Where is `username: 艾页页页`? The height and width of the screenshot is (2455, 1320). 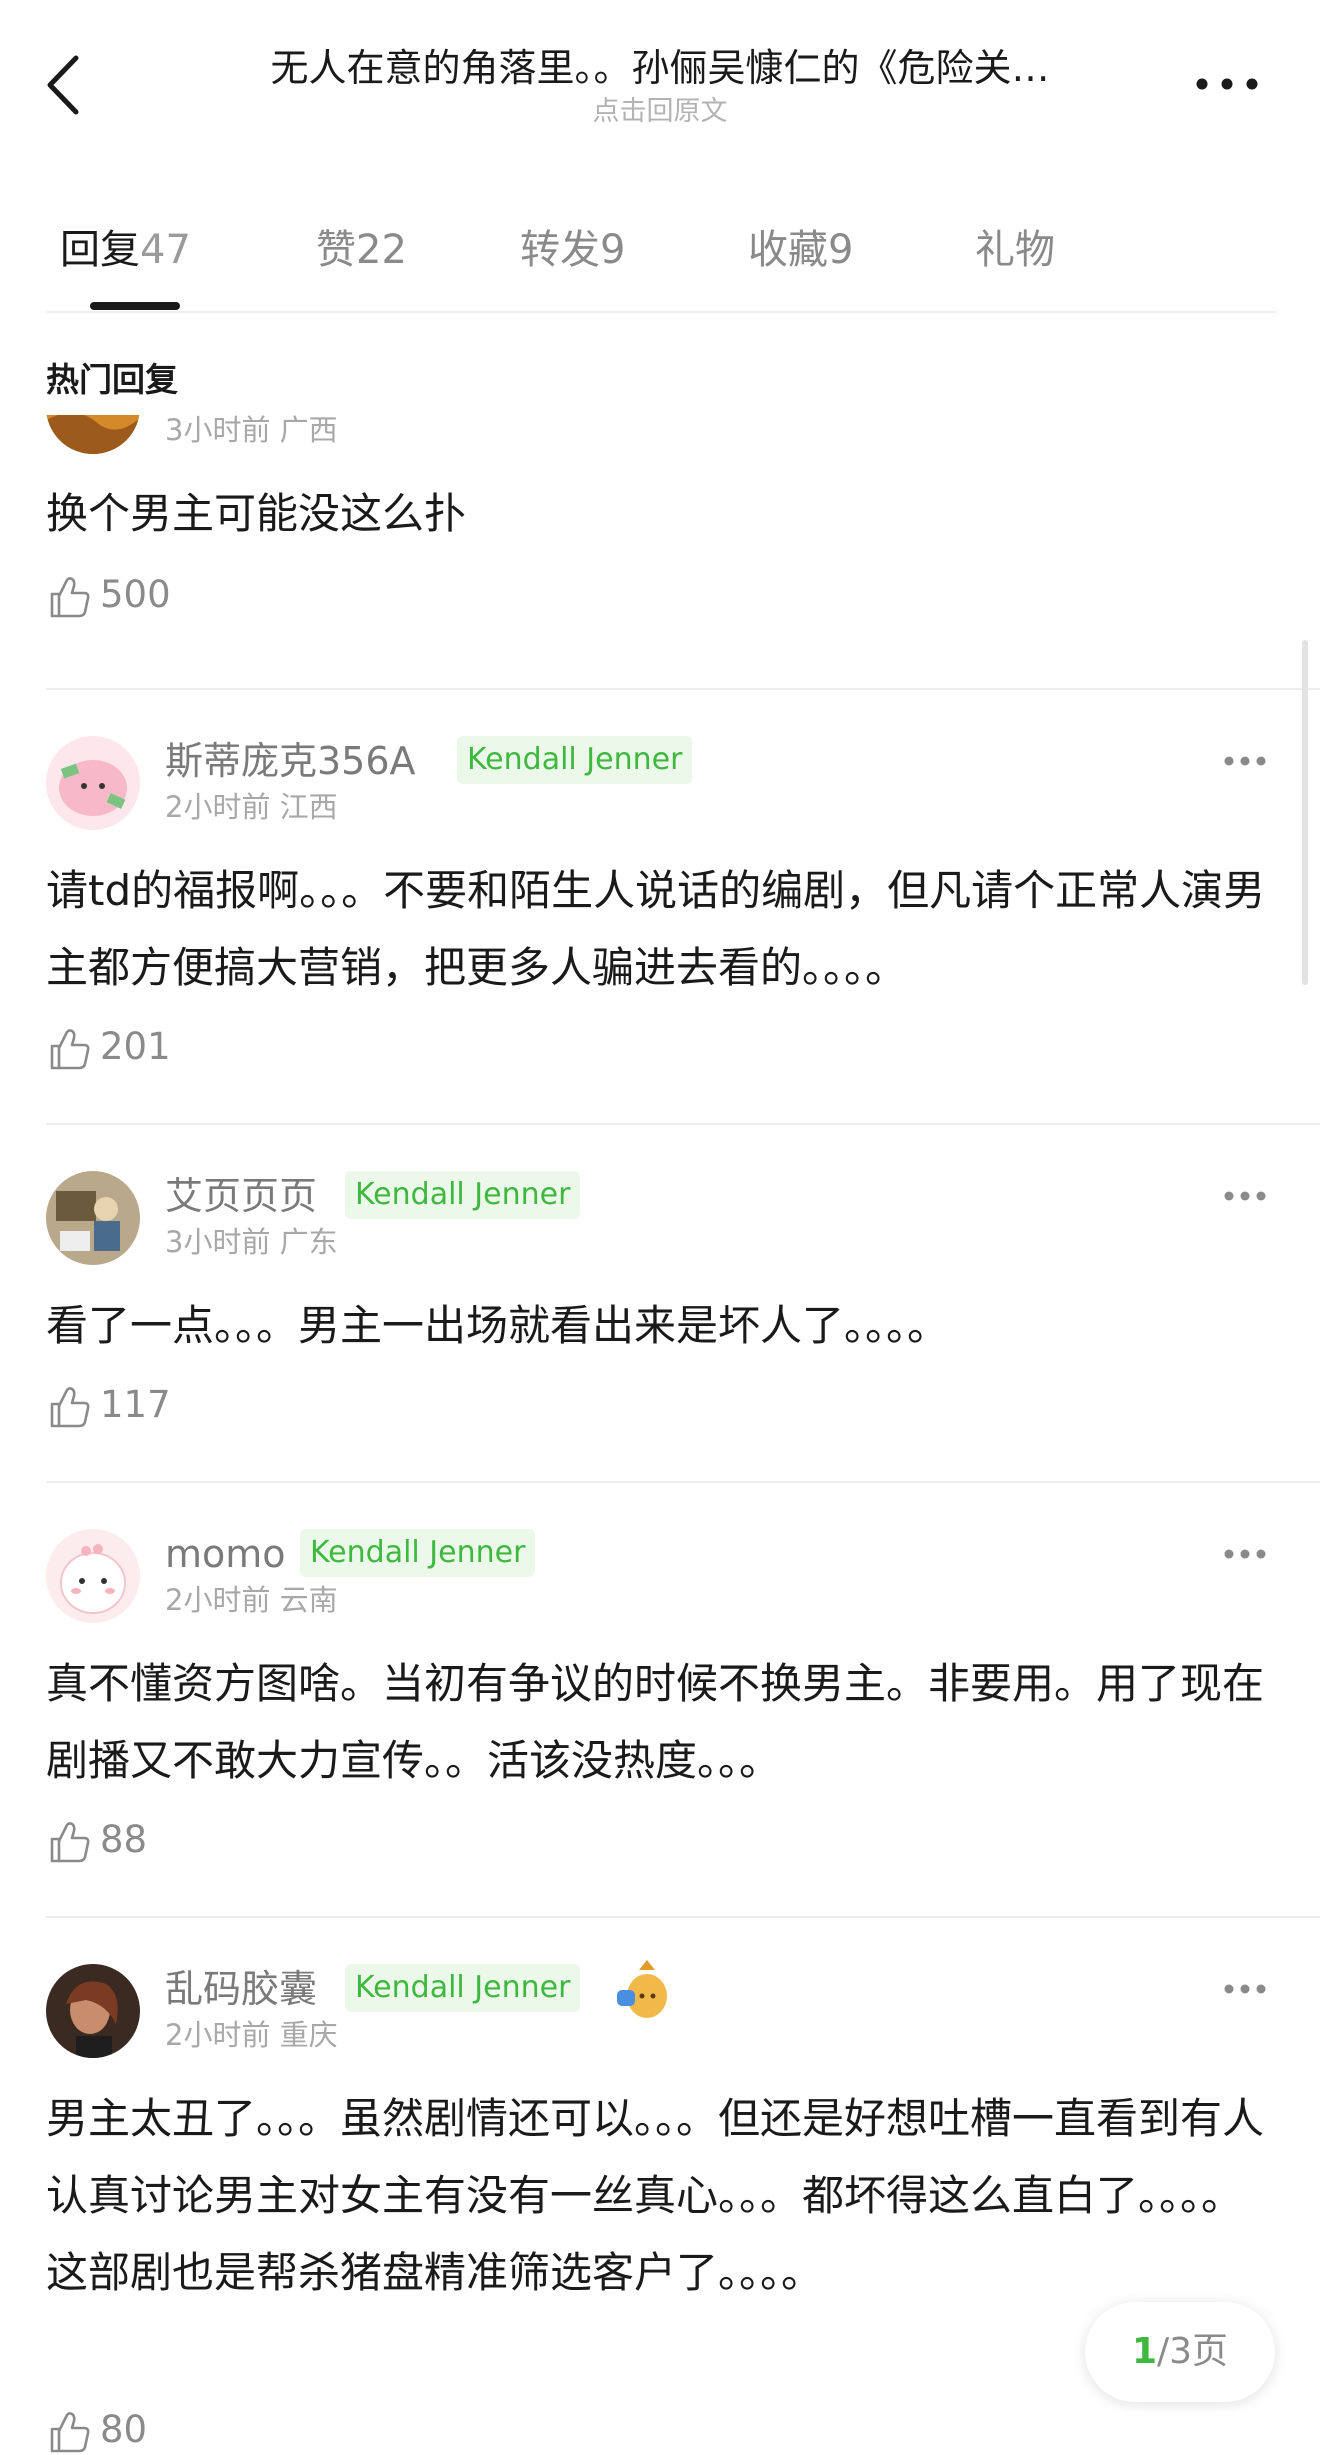 username: 艾页页页 is located at coordinates (241, 1196).